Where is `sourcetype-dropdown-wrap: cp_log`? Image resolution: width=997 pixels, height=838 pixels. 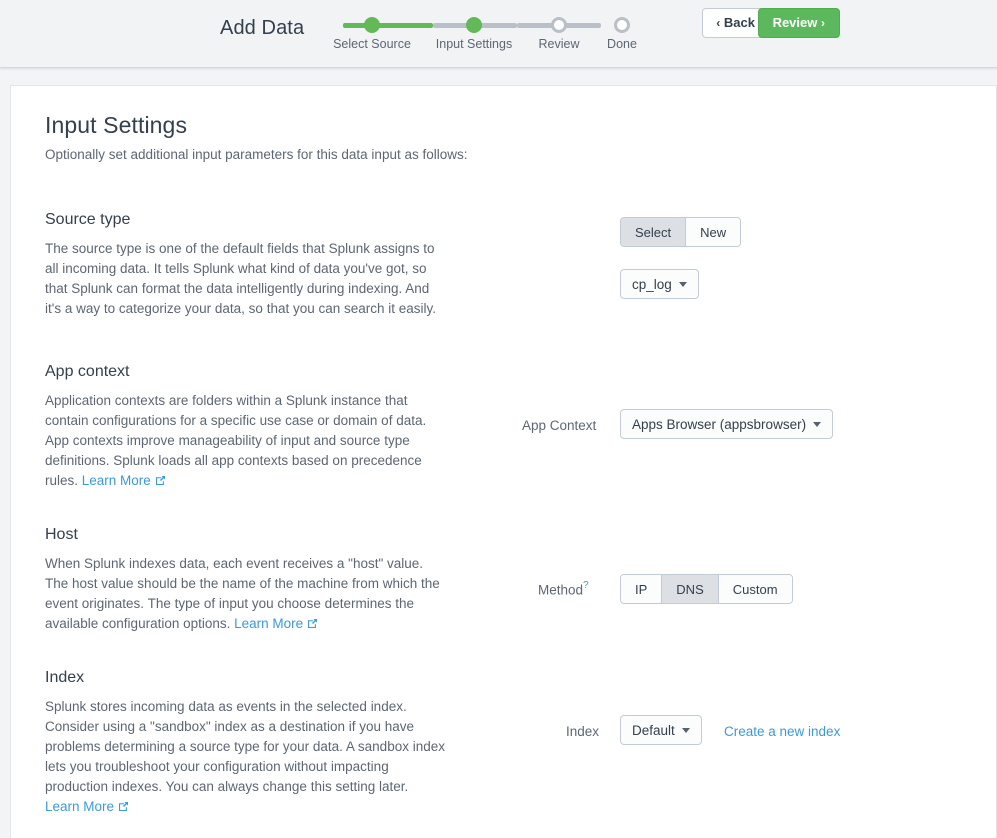
sourcetype-dropdown-wrap: cp_log is located at coordinates (659, 284).